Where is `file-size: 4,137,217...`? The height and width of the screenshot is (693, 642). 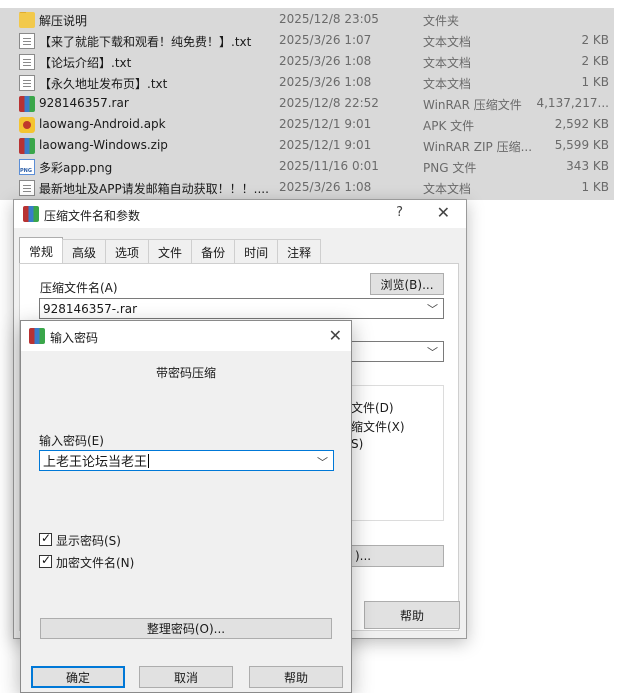 file-size: 4,137,217... is located at coordinates (572, 103).